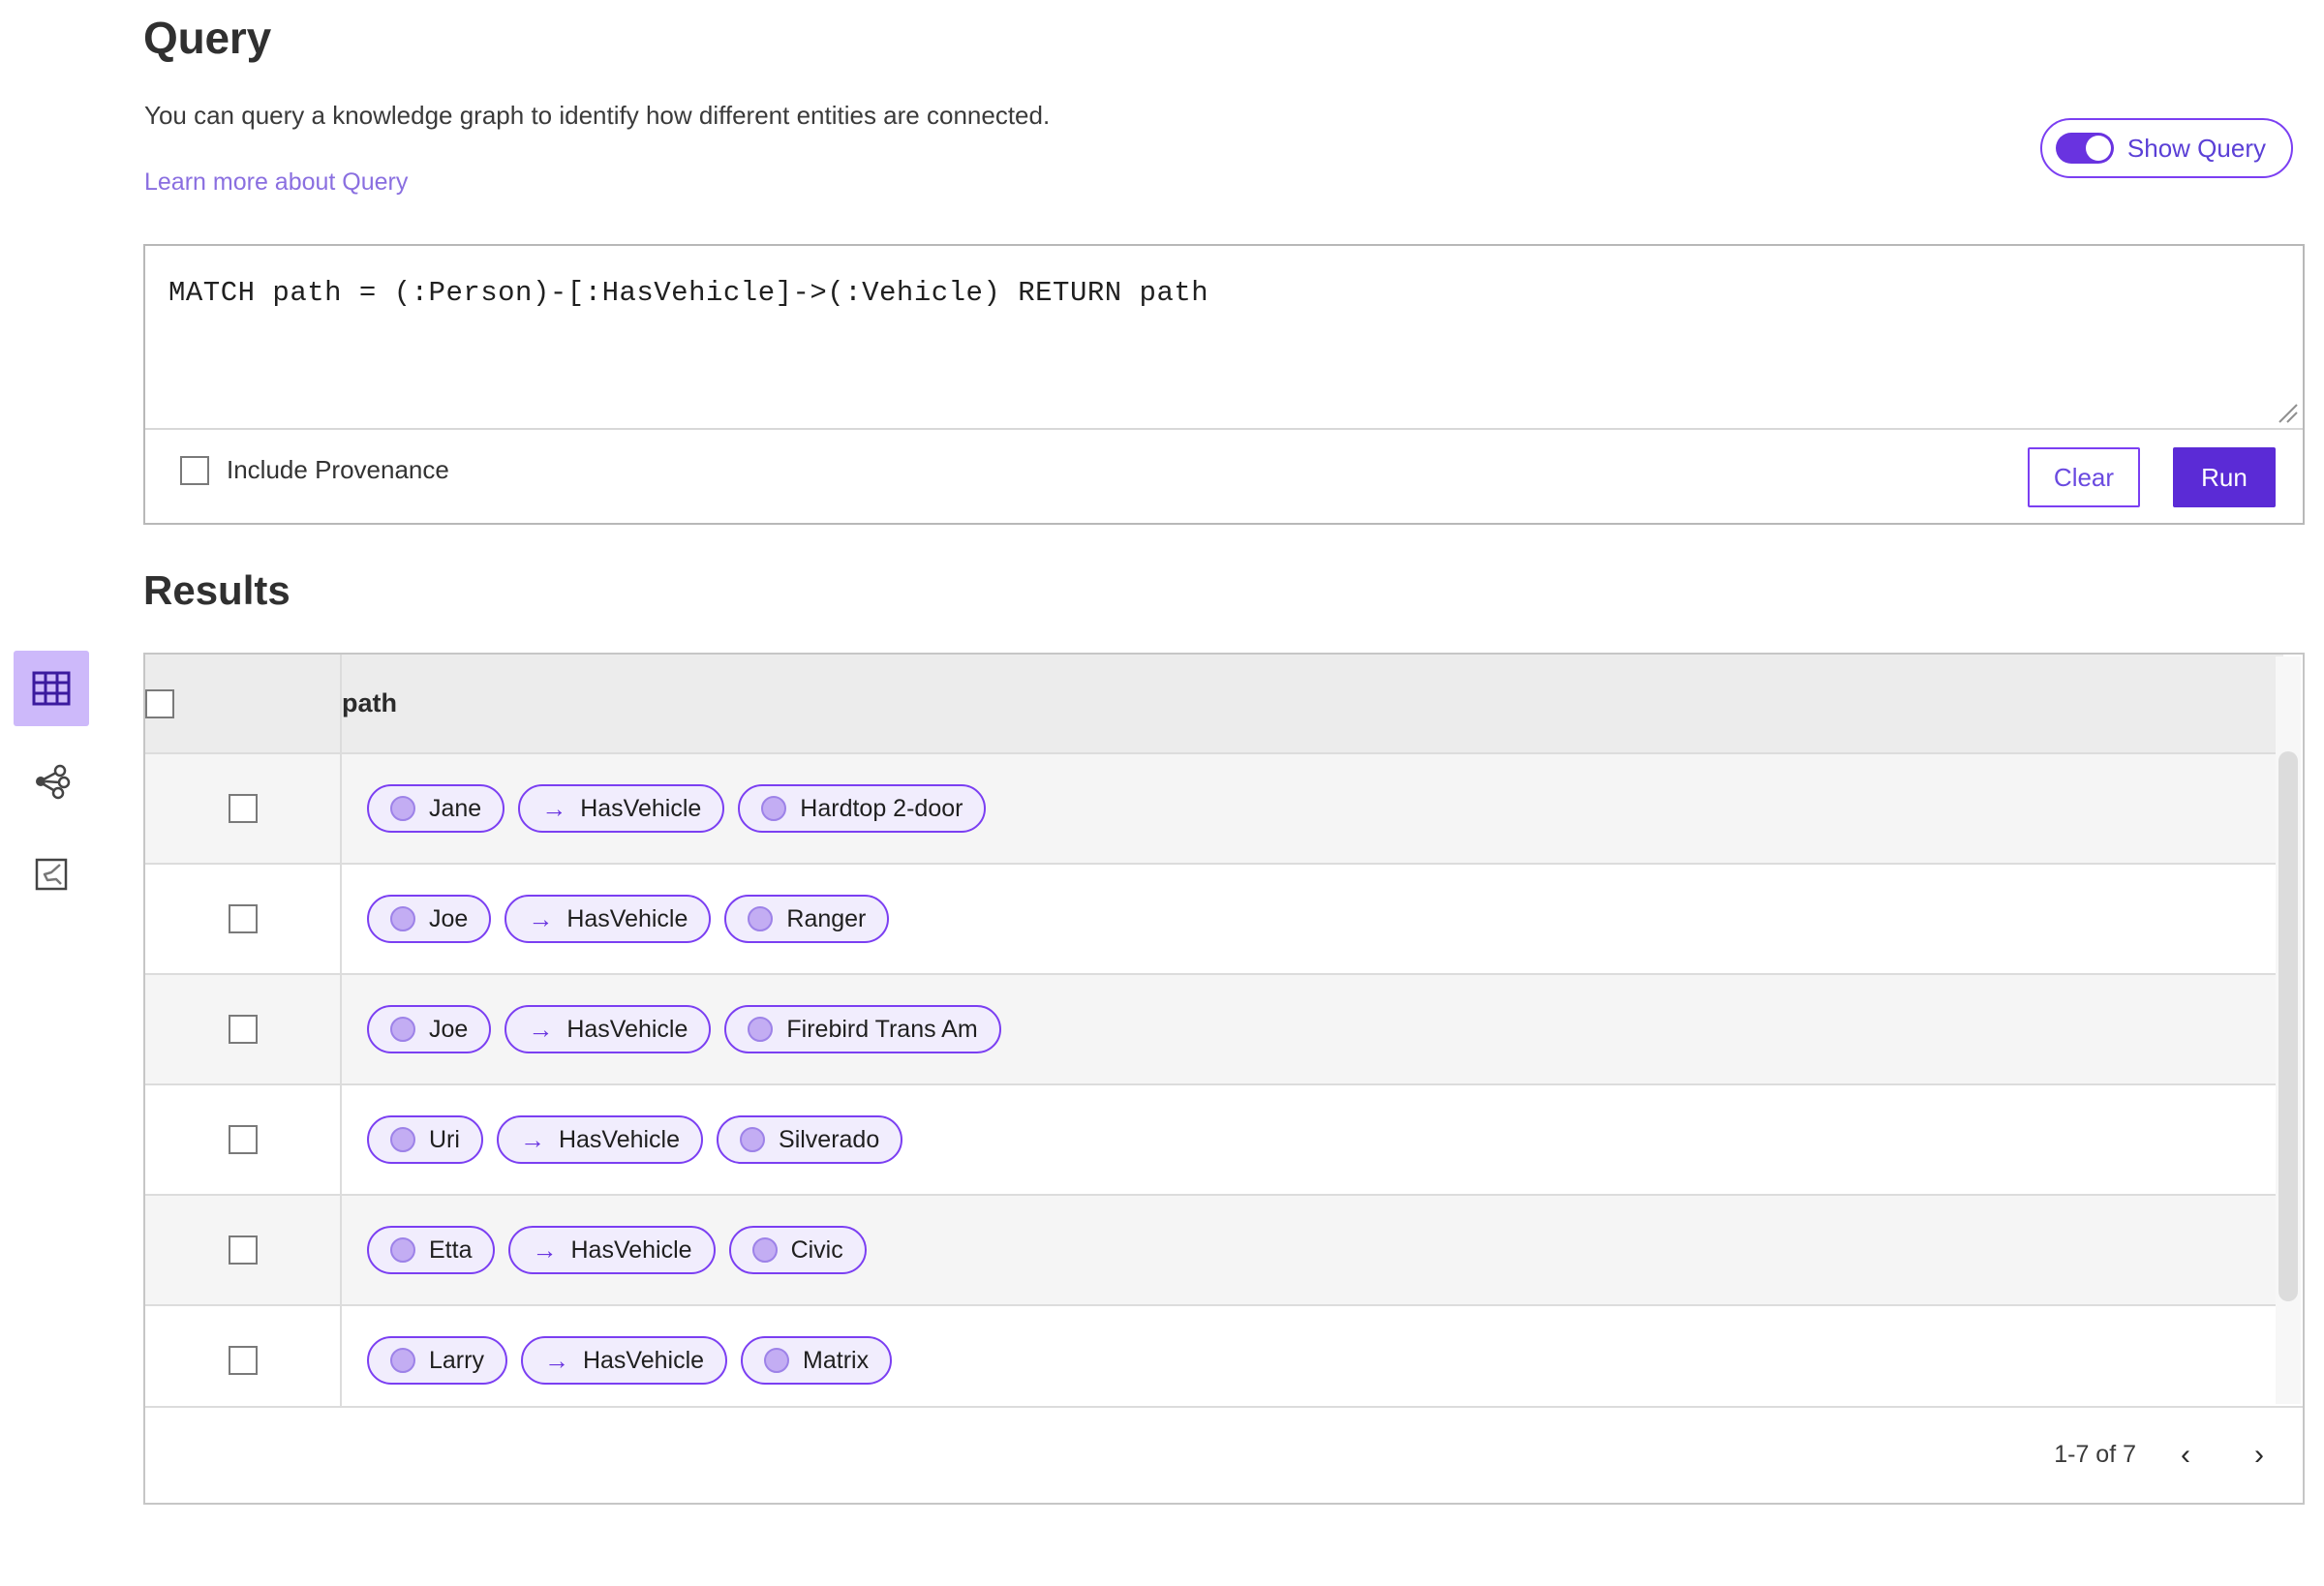 The height and width of the screenshot is (1586, 2324). I want to click on object-node-chip: Firebird Trans Am, so click(863, 1029).